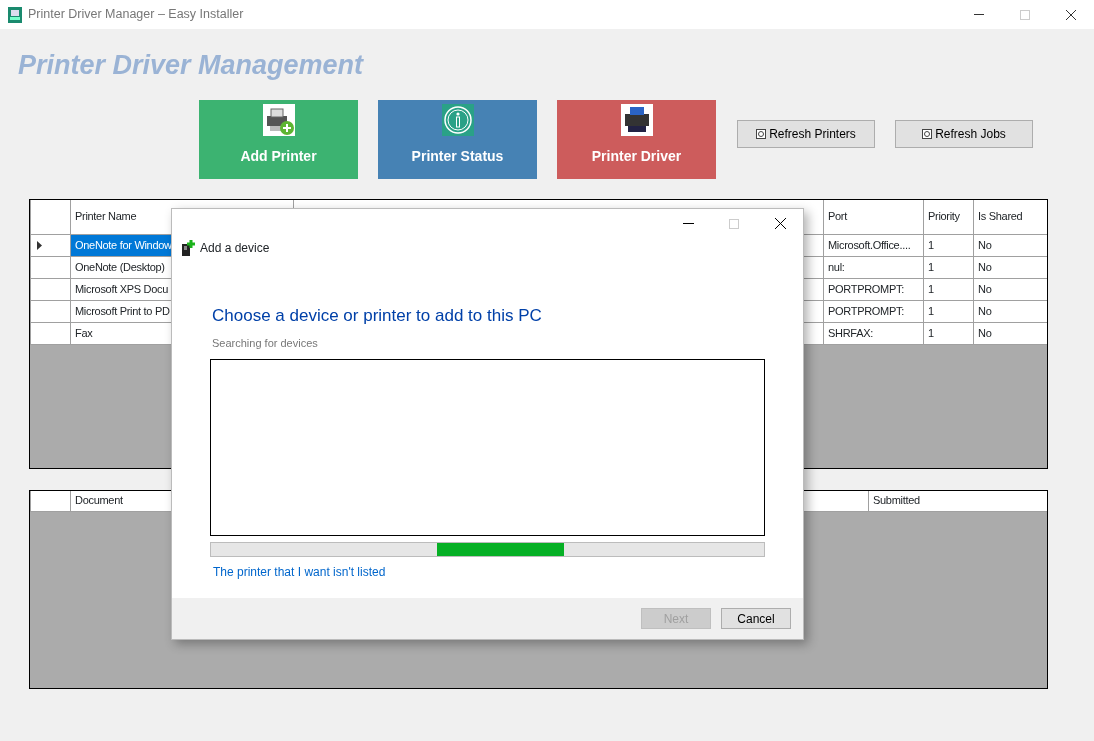  I want to click on column-header: Priority, so click(948, 217).